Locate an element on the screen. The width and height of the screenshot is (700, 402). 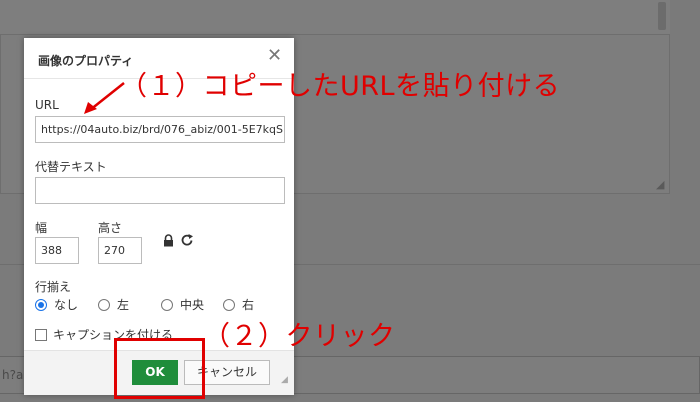
align-option-label: 左 is located at coordinates (123, 305).